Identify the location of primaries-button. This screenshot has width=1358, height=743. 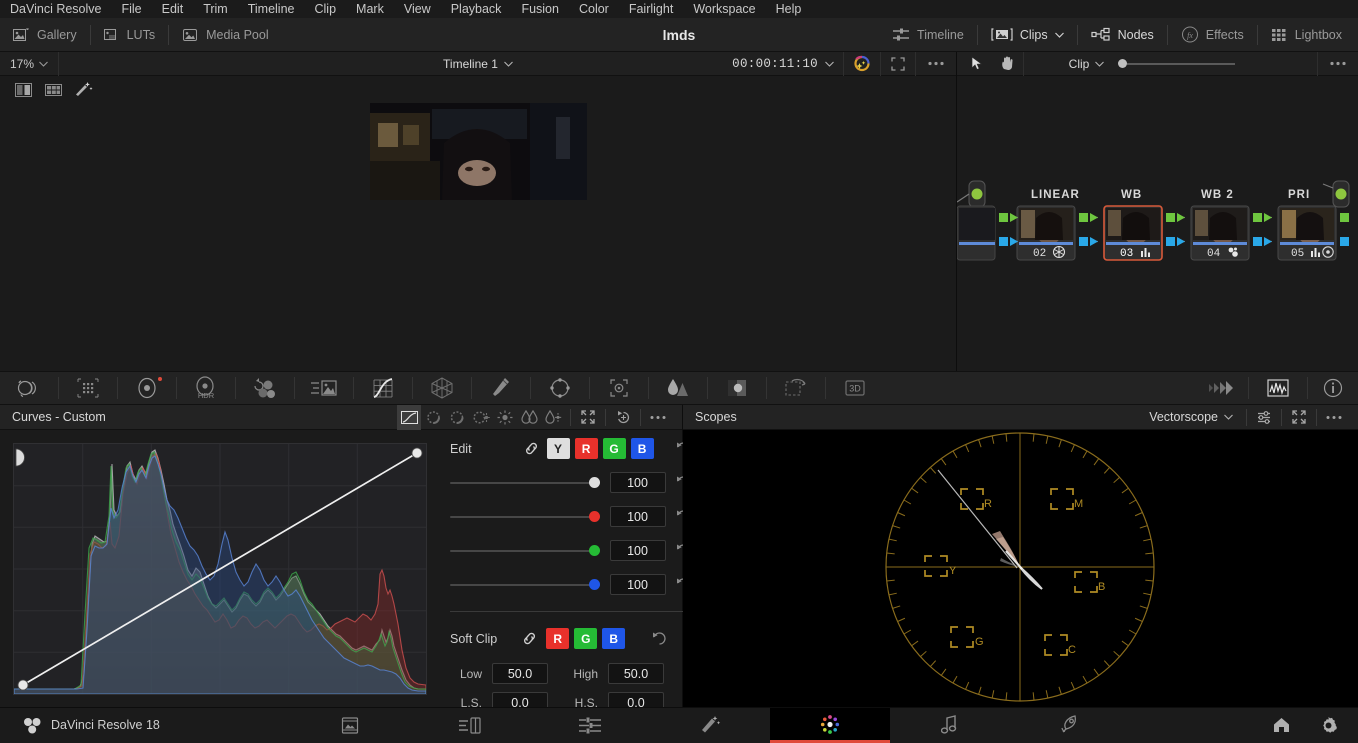
(147, 388).